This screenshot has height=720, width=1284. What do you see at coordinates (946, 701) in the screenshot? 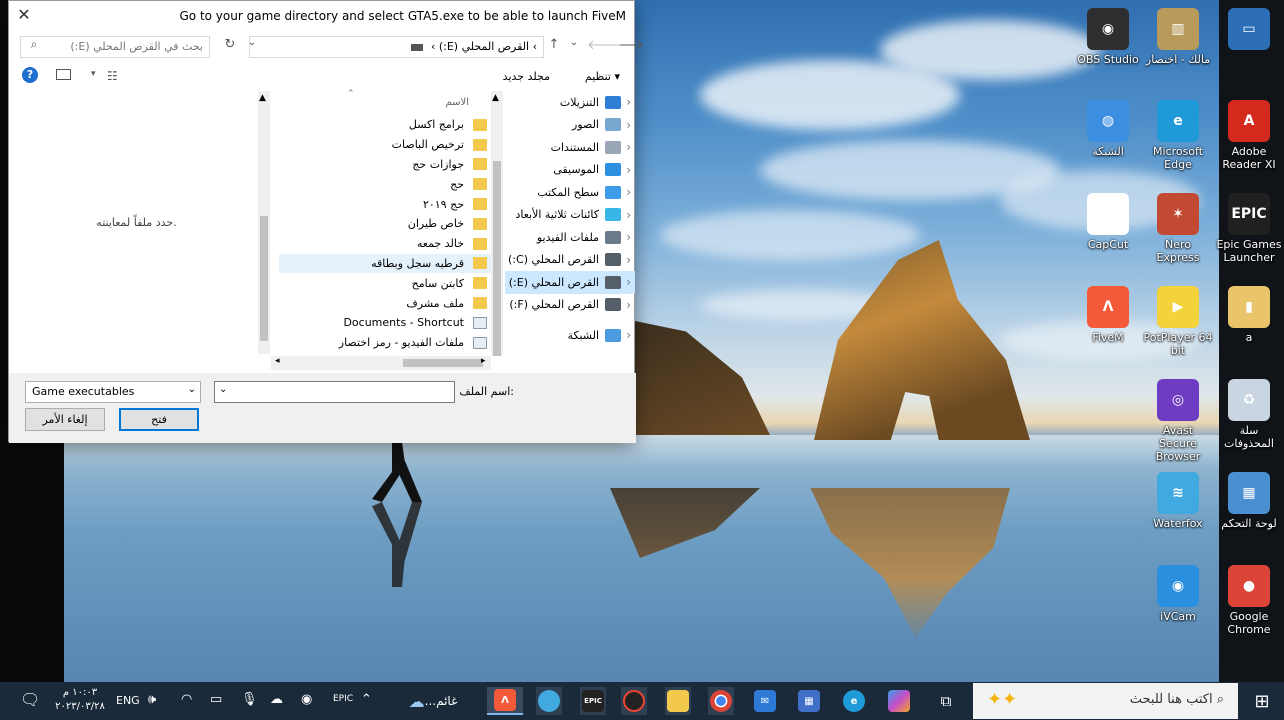
I see `task-view-button: ⧉` at bounding box center [946, 701].